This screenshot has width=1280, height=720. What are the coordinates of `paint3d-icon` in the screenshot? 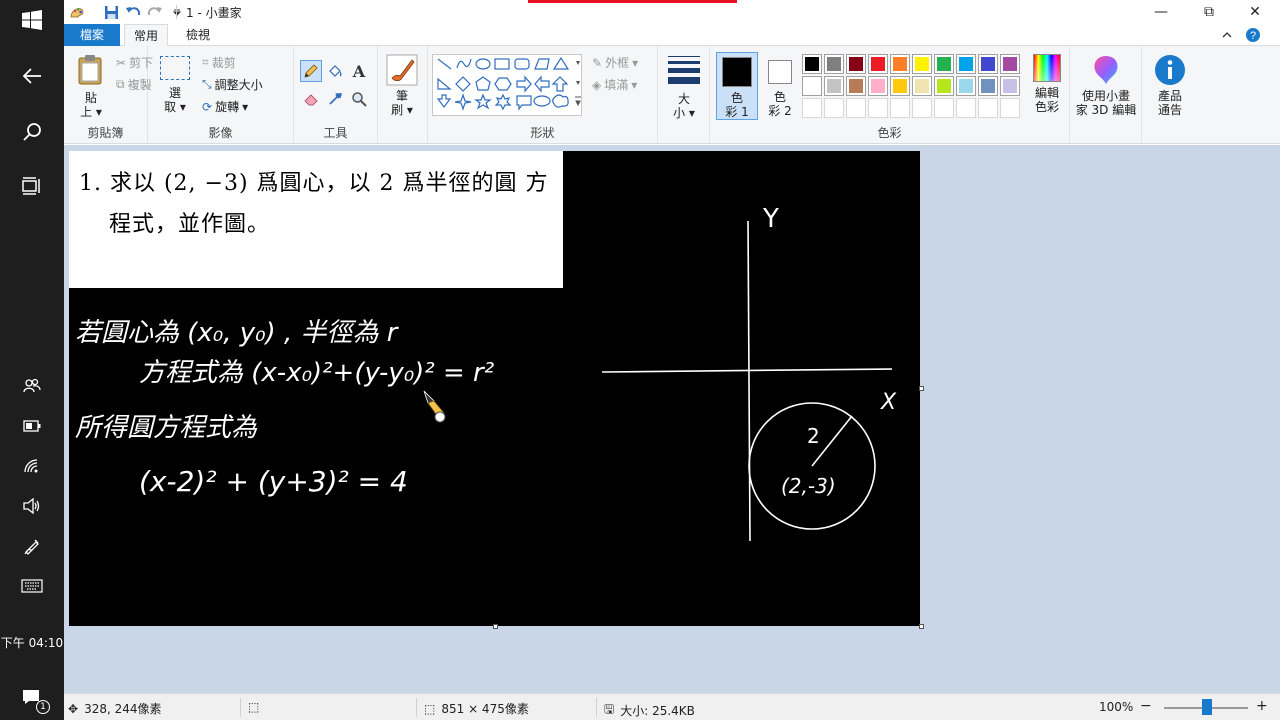 It's located at (1106, 70).